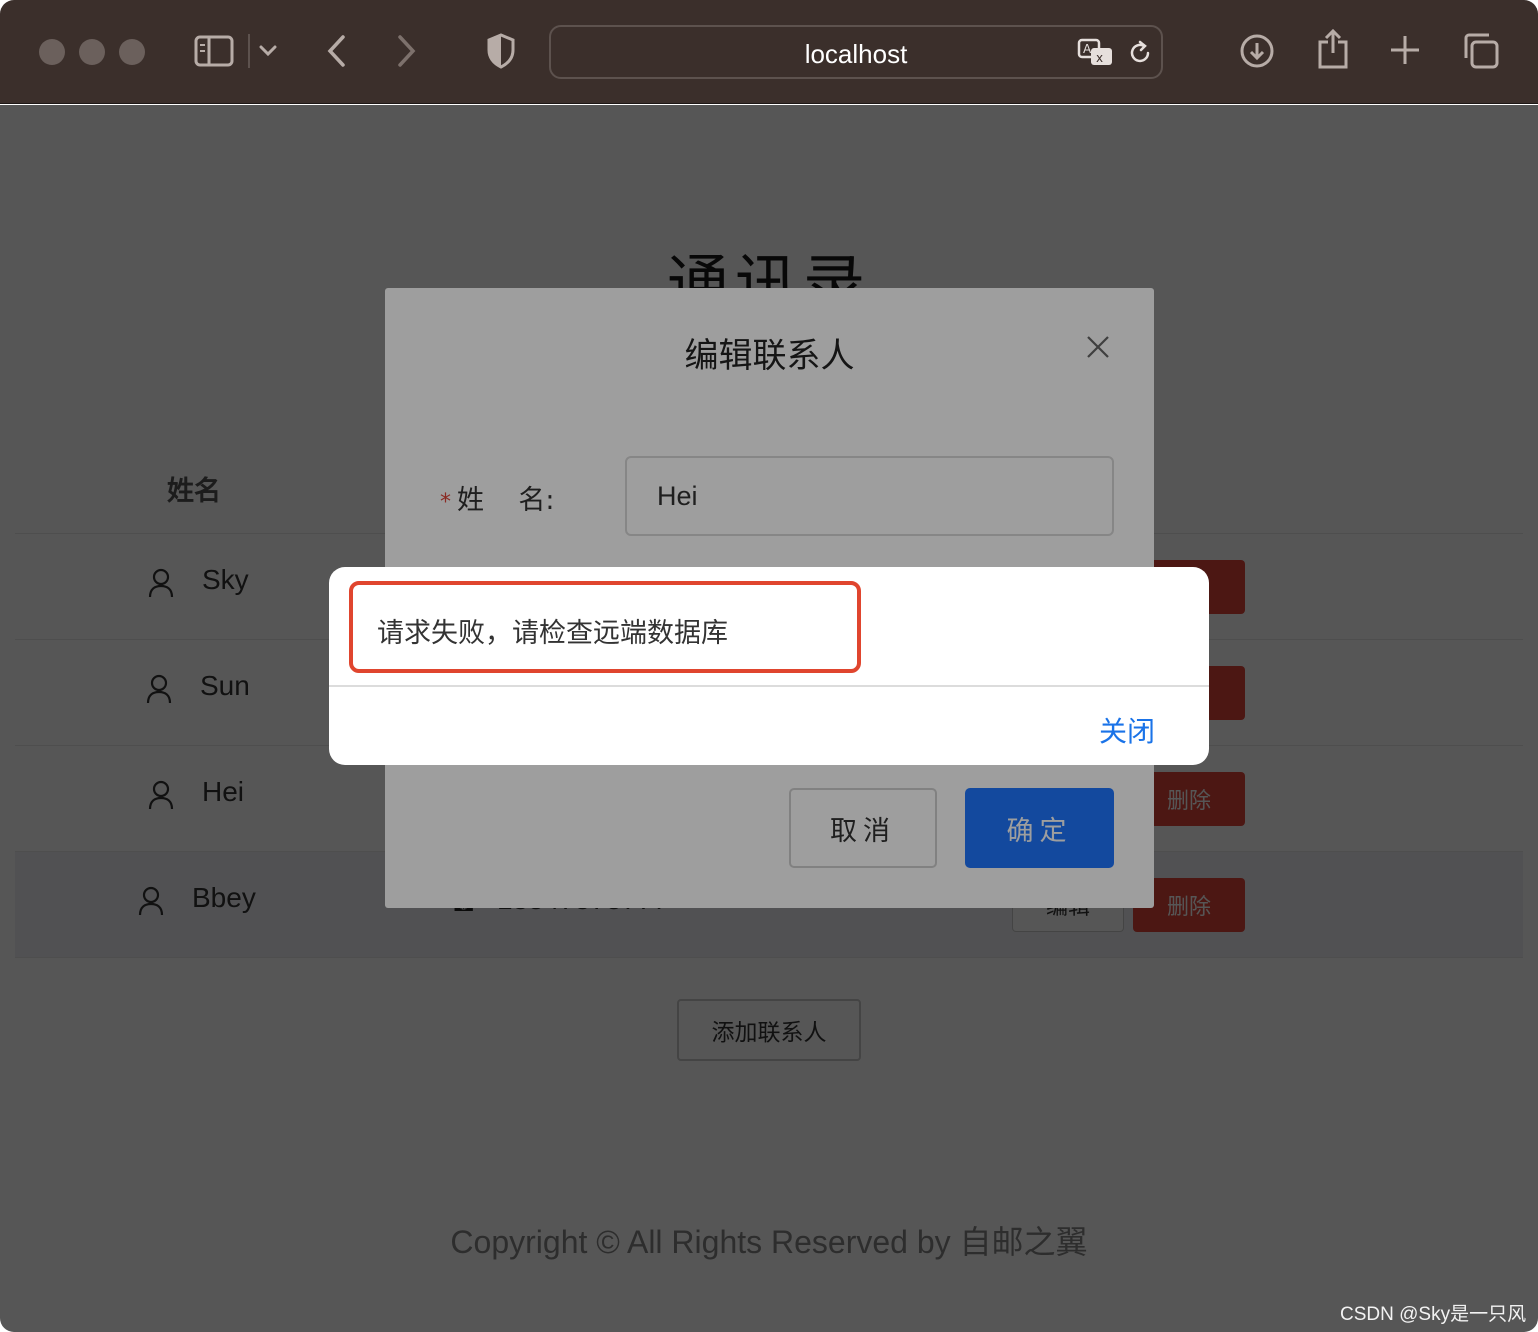 The width and height of the screenshot is (1538, 1332). What do you see at coordinates (501, 51) in the screenshot?
I see `shield-icon` at bounding box center [501, 51].